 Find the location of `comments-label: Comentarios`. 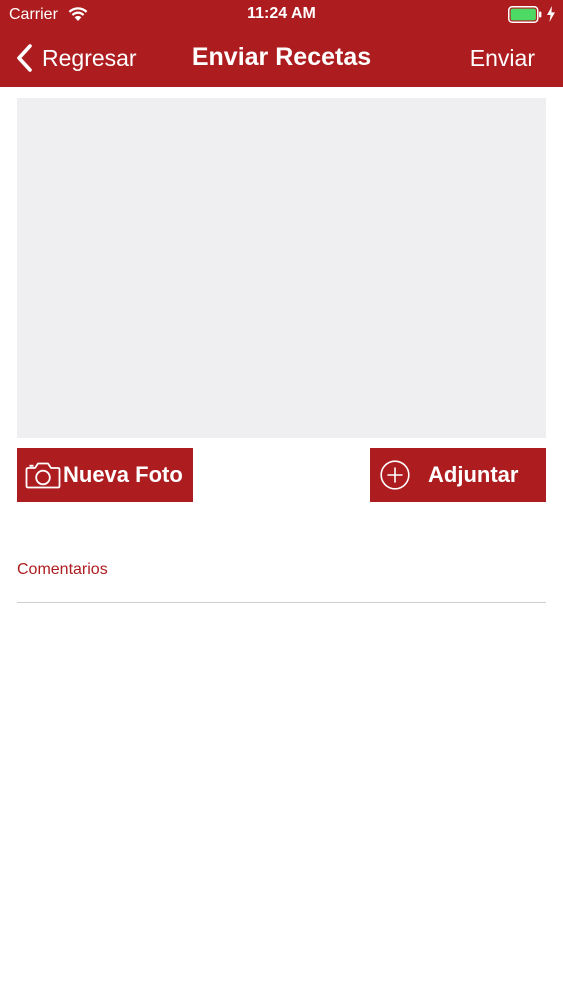

comments-label: Comentarios is located at coordinates (62, 569).